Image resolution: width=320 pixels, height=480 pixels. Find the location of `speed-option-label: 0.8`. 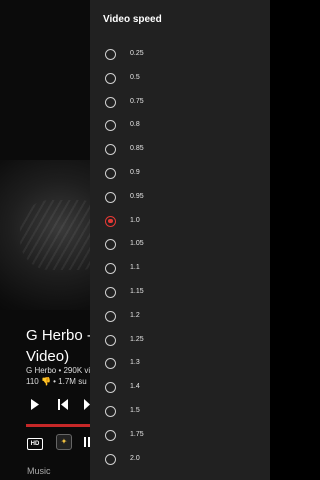

speed-option-label: 0.8 is located at coordinates (135, 125).